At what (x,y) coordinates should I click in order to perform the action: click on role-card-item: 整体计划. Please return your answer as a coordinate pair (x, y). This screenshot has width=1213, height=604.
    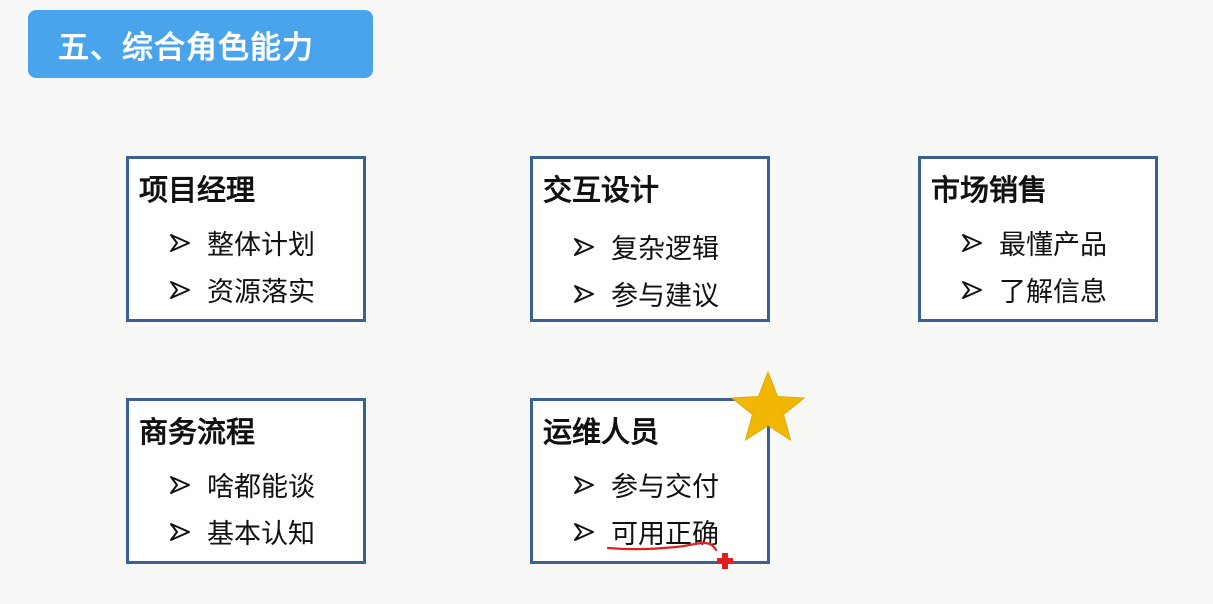
    Looking at the image, I should click on (241, 242).